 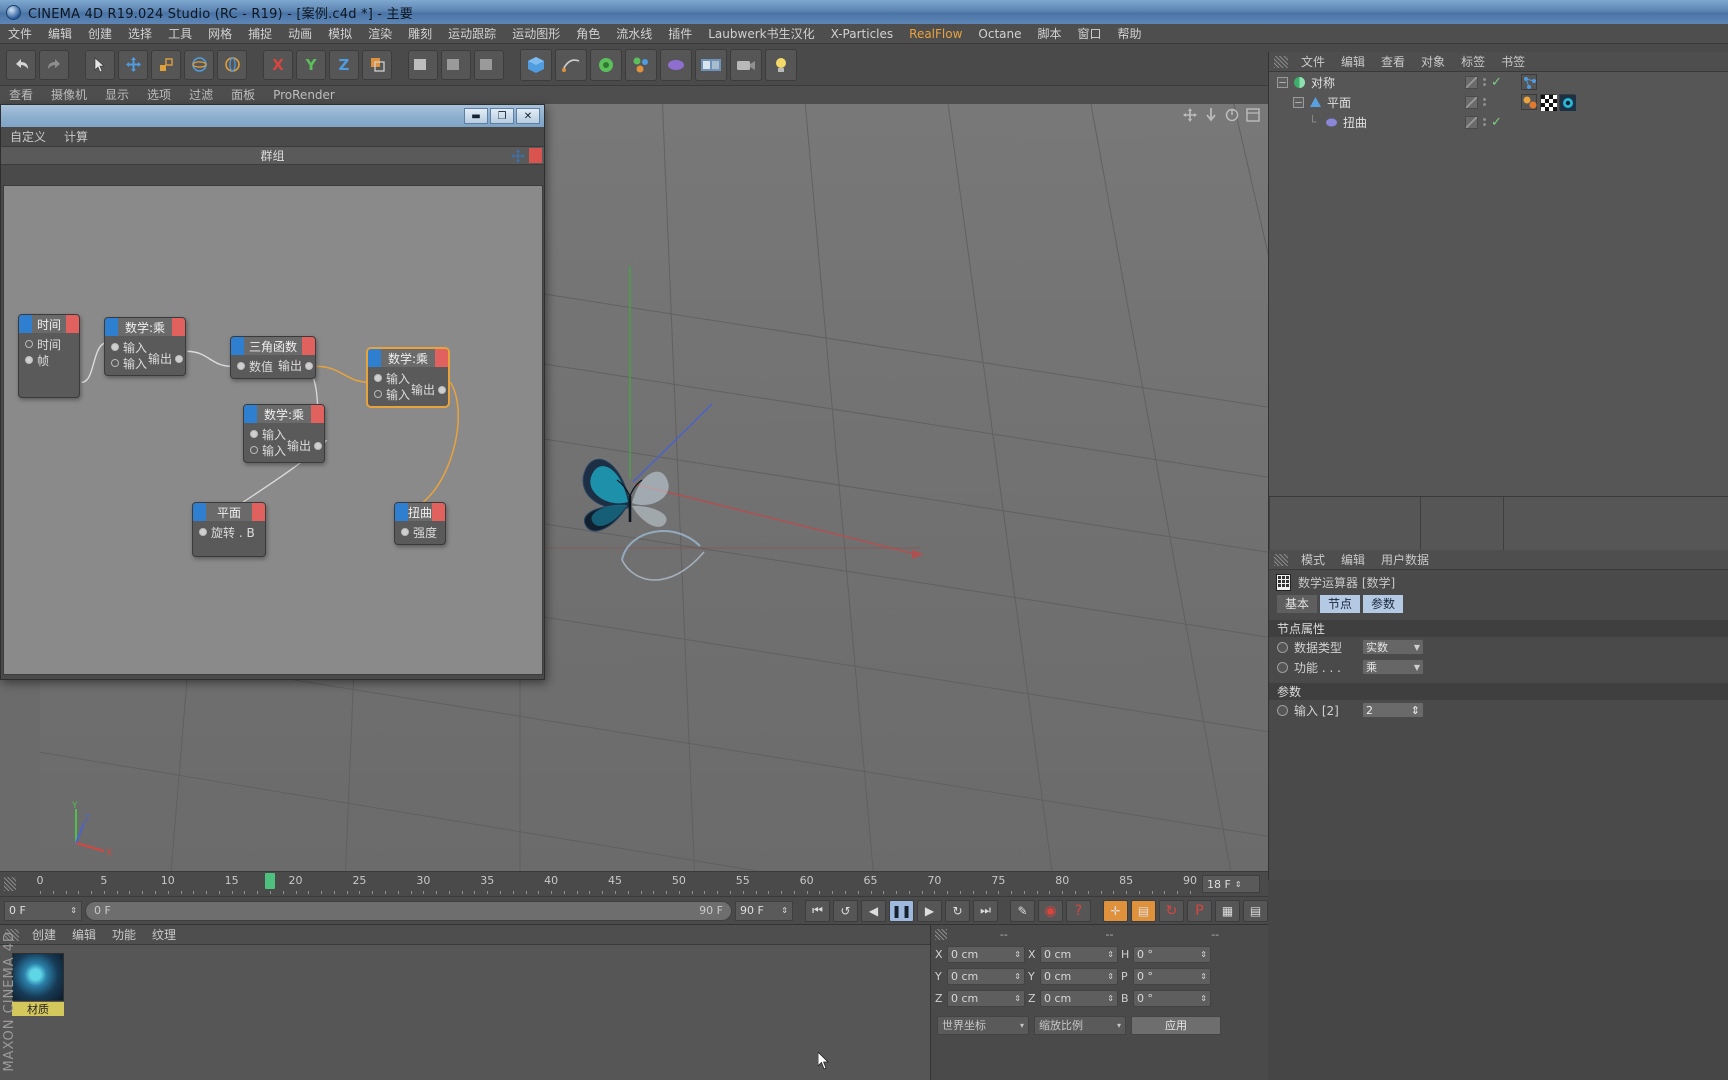 I want to click on node-header: 扭曲, so click(x=420, y=512).